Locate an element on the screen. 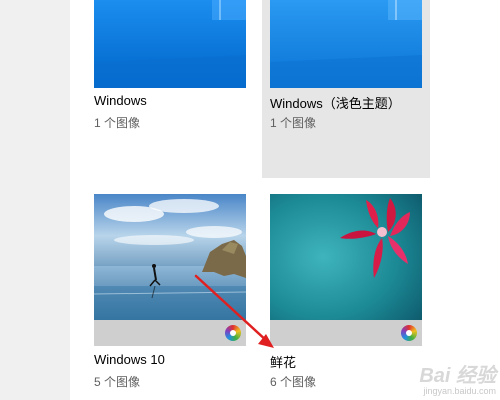 This screenshot has height=400, width=500. theme-thumbnail-windows-light is located at coordinates (346, 44).